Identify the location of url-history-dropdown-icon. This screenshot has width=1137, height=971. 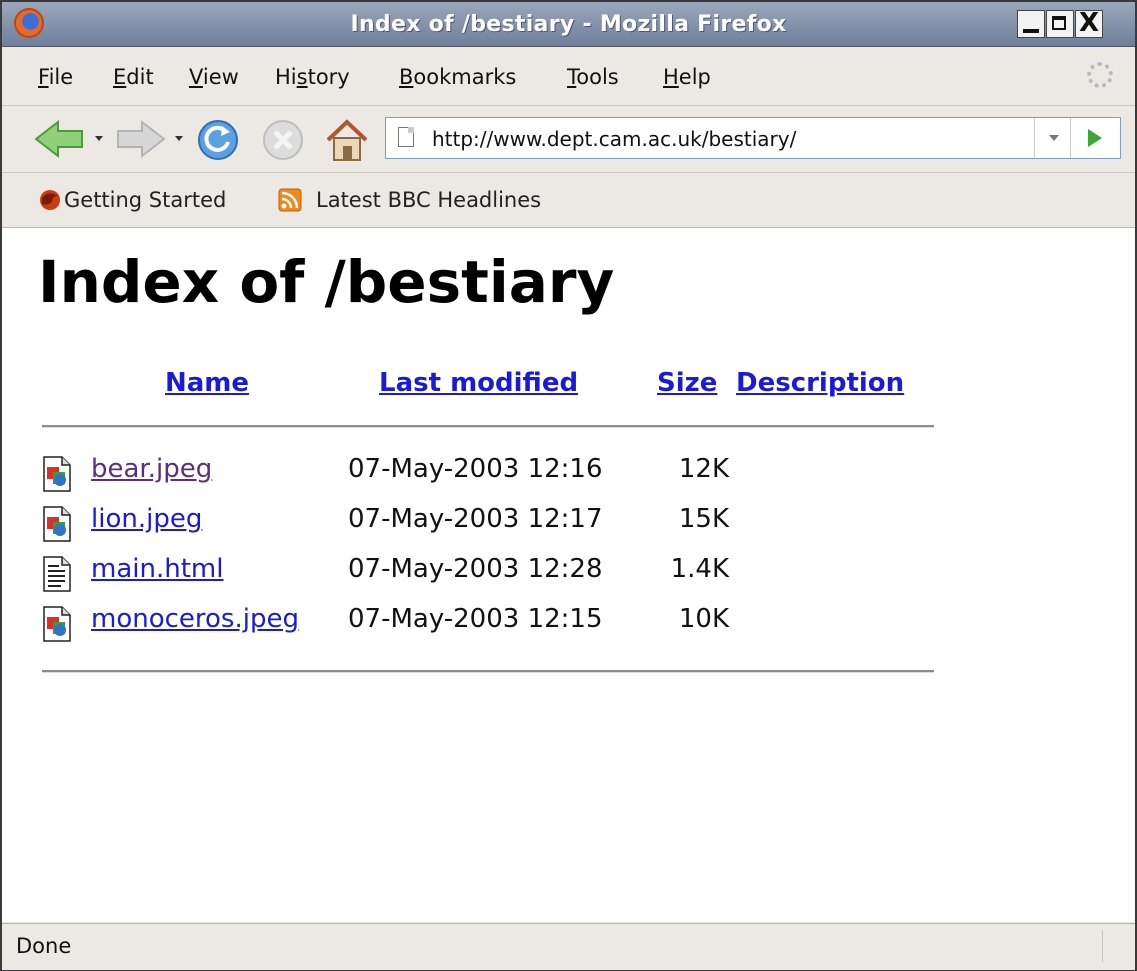
(1052, 138).